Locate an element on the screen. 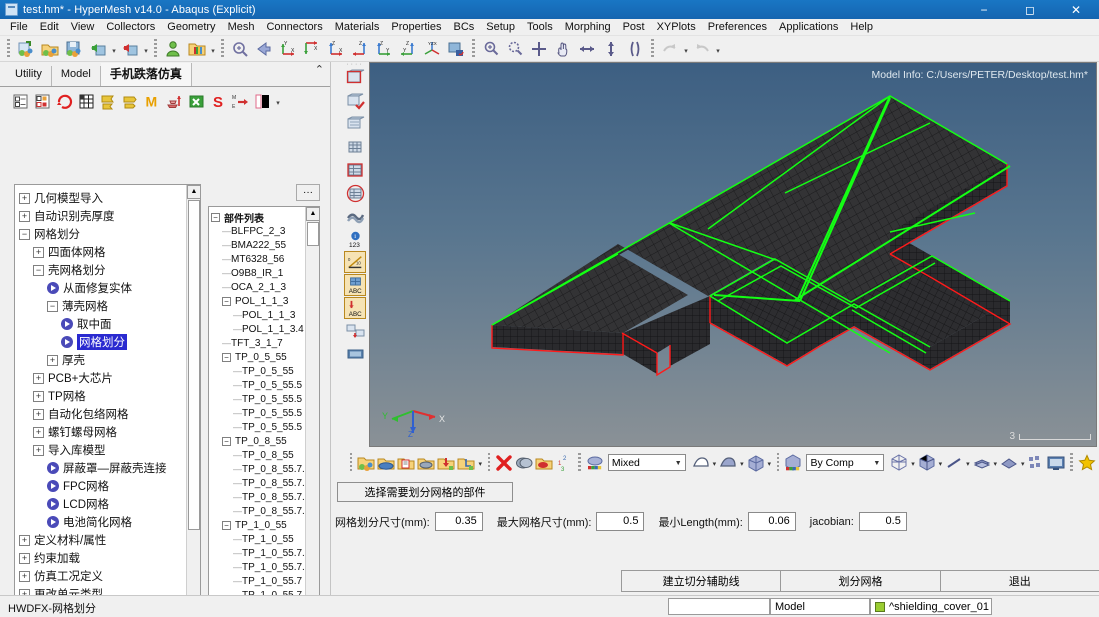 The width and height of the screenshot is (1099, 617). tree-scroll-up-arrow: ▲ is located at coordinates (193, 192).